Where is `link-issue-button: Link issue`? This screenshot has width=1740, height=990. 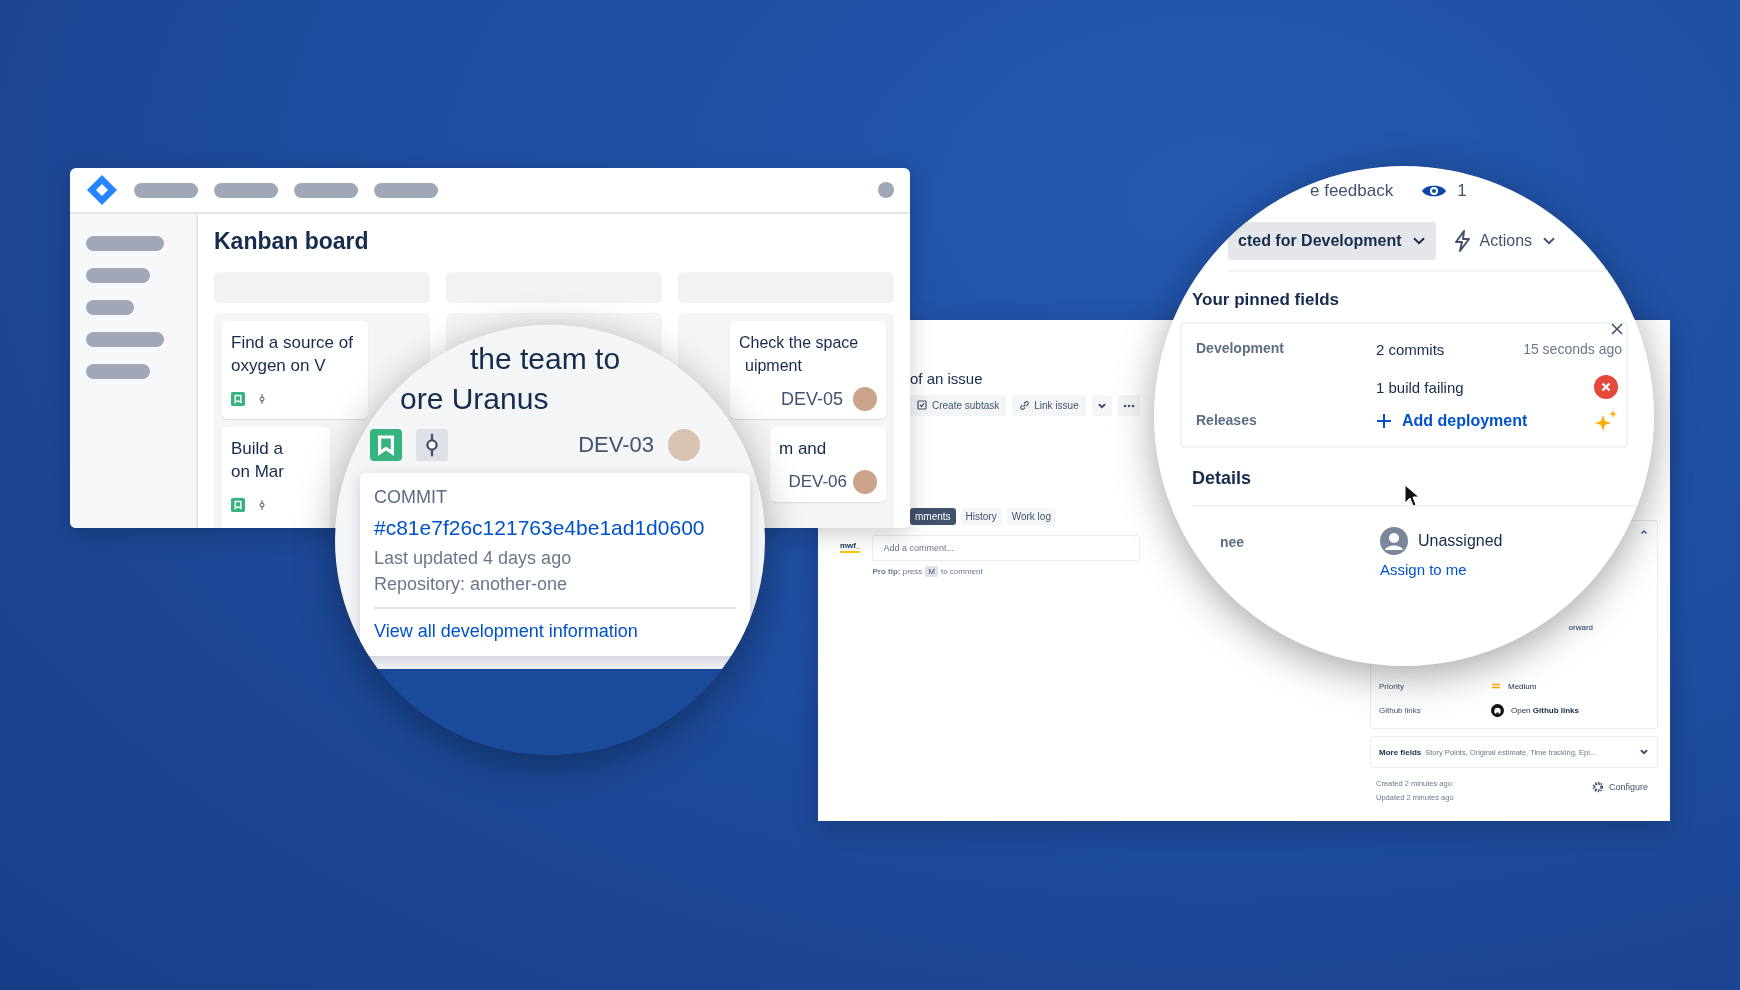
link-issue-button: Link issue is located at coordinates (1049, 405).